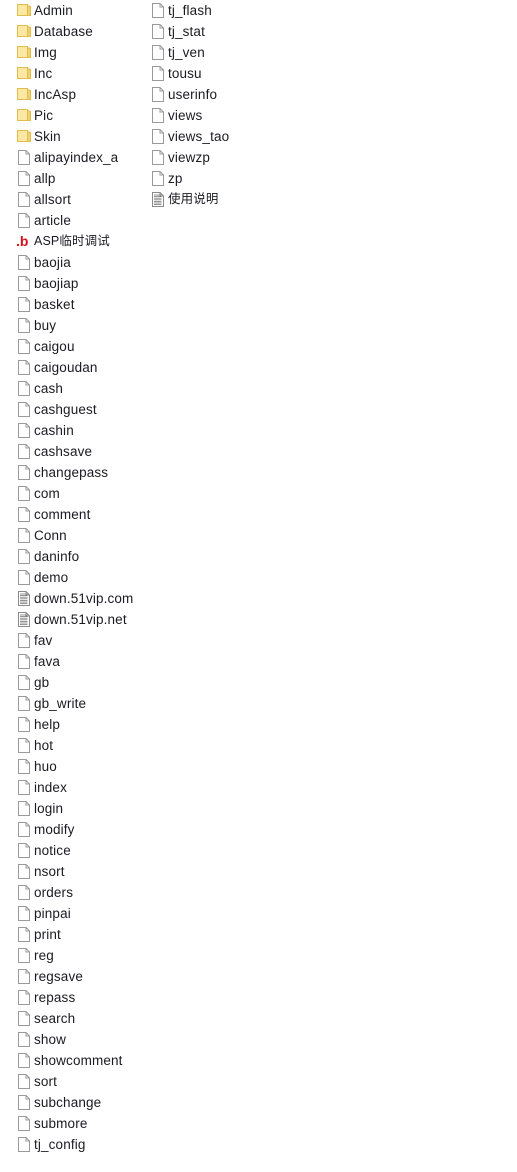  Describe the element at coordinates (47, 724) in the screenshot. I see `file-name-label: help` at that location.